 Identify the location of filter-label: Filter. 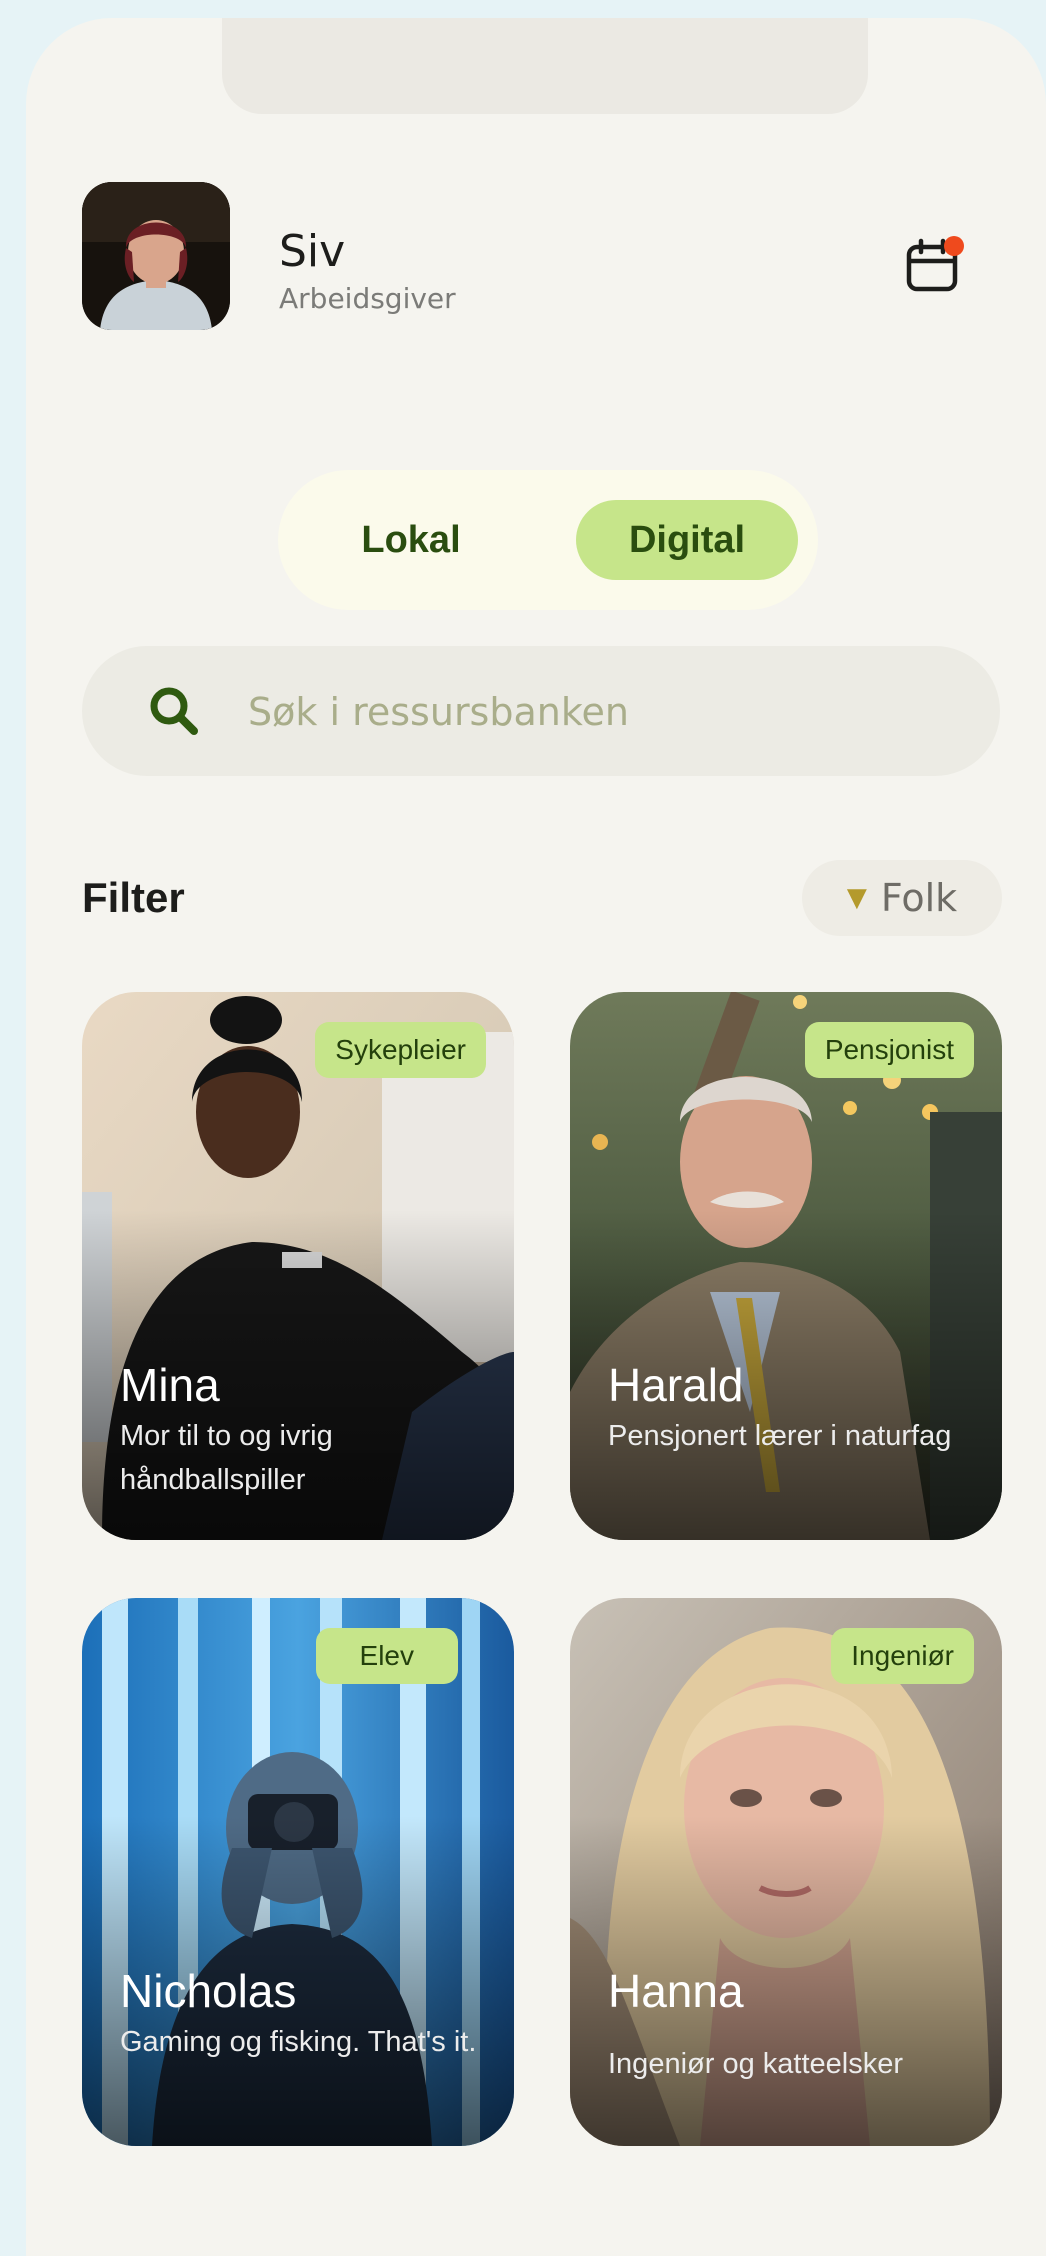
(133, 897).